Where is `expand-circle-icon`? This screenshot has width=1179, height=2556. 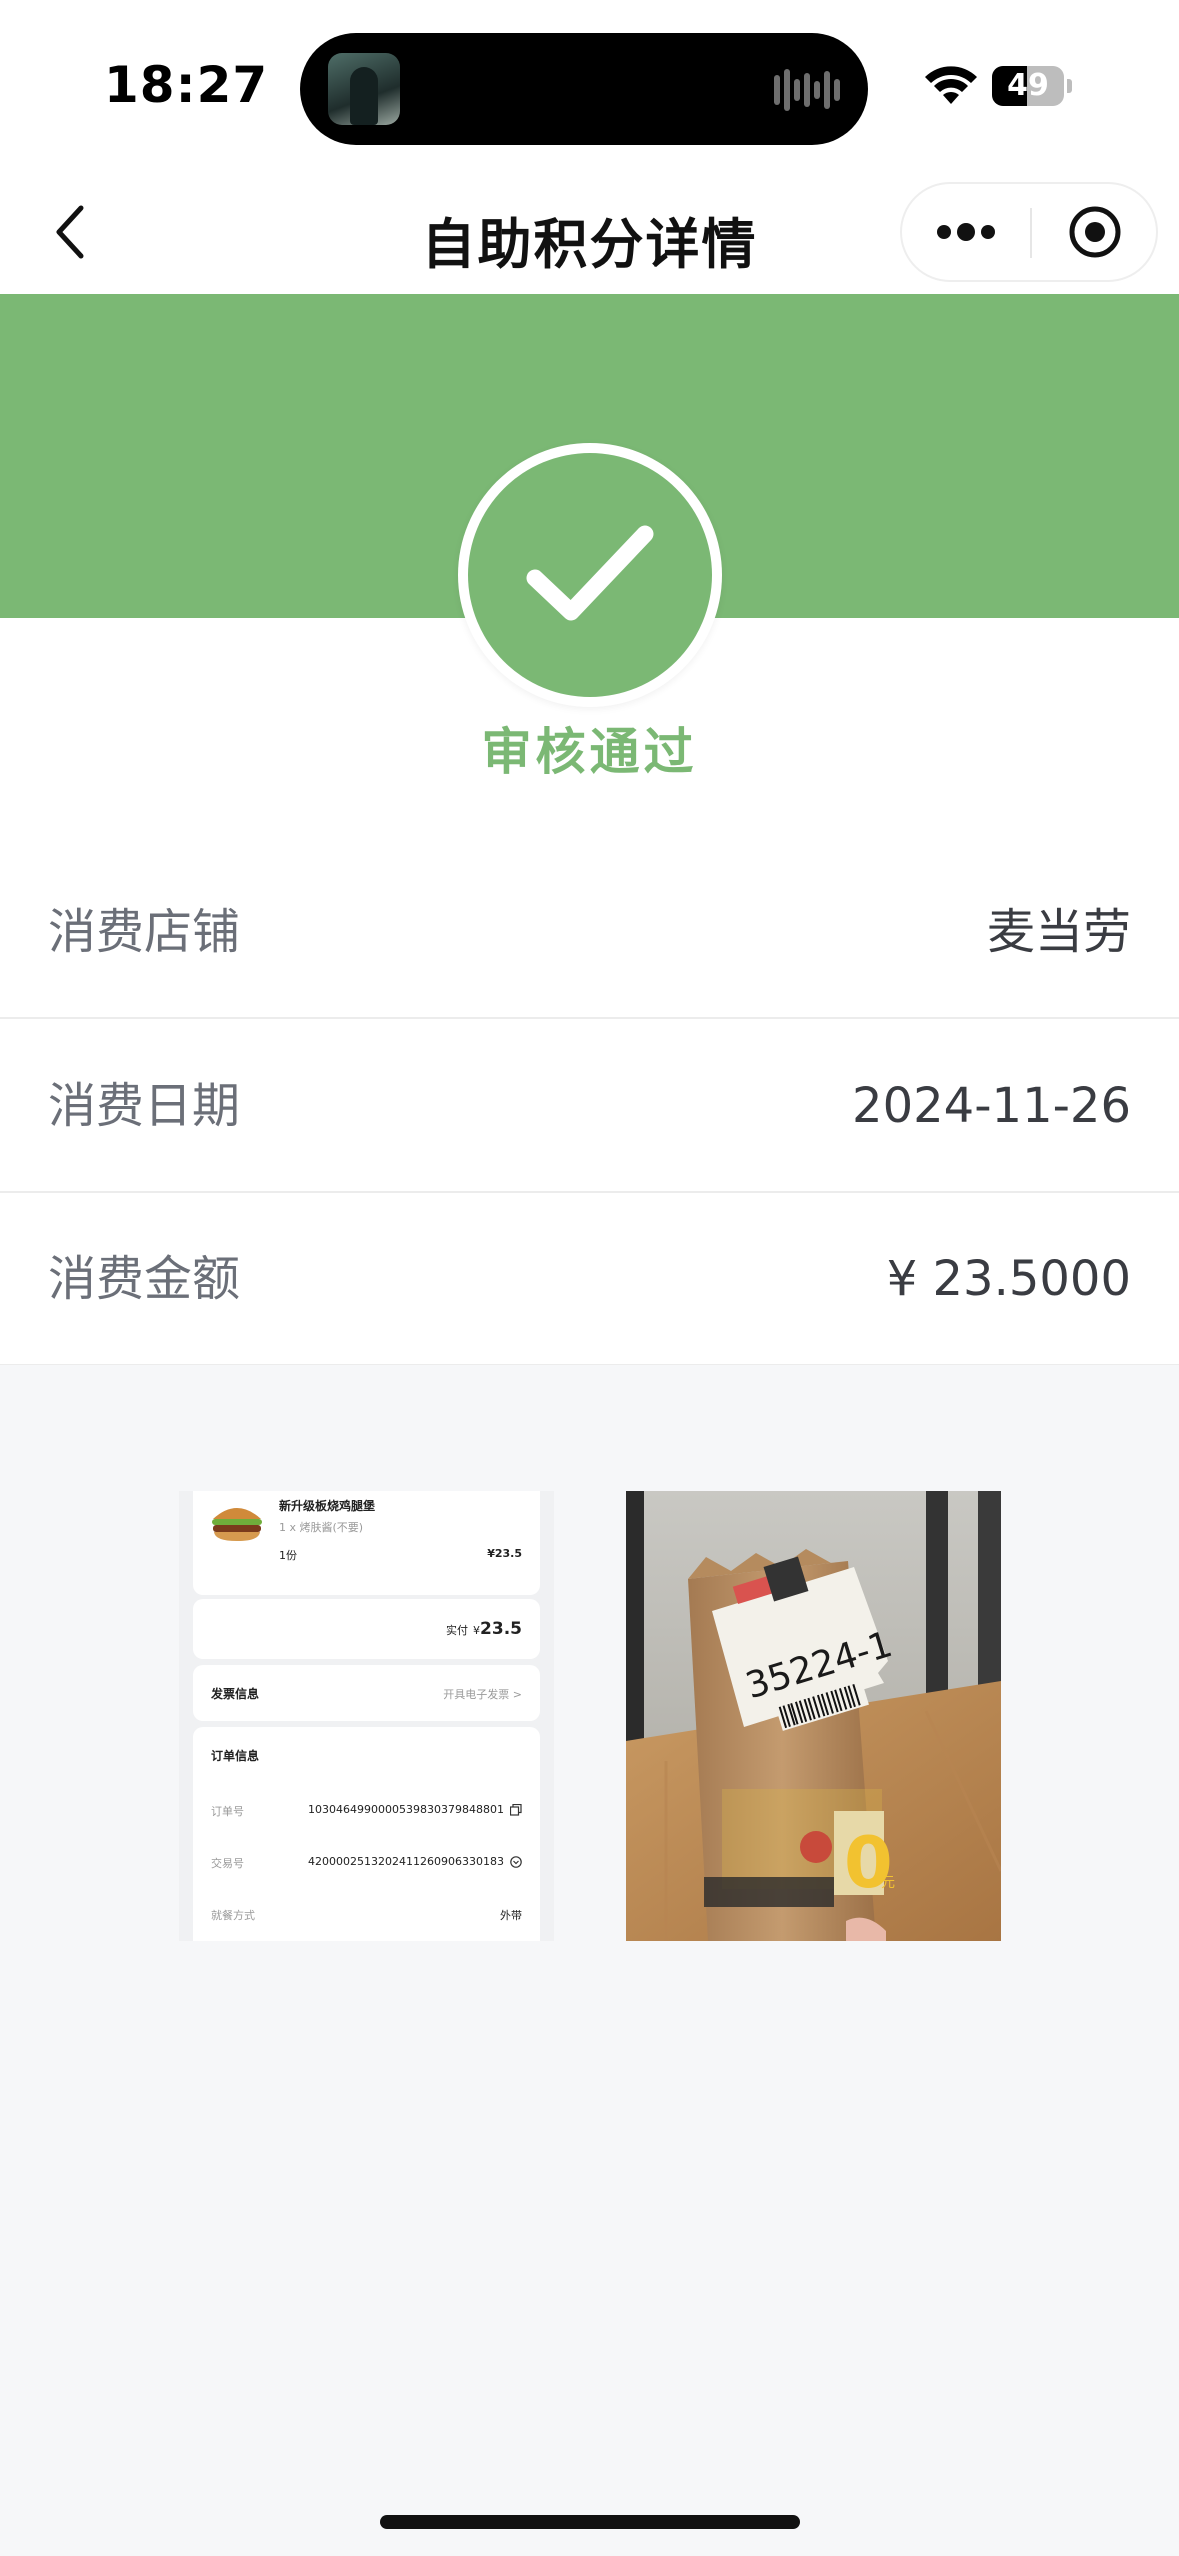 expand-circle-icon is located at coordinates (516, 1862).